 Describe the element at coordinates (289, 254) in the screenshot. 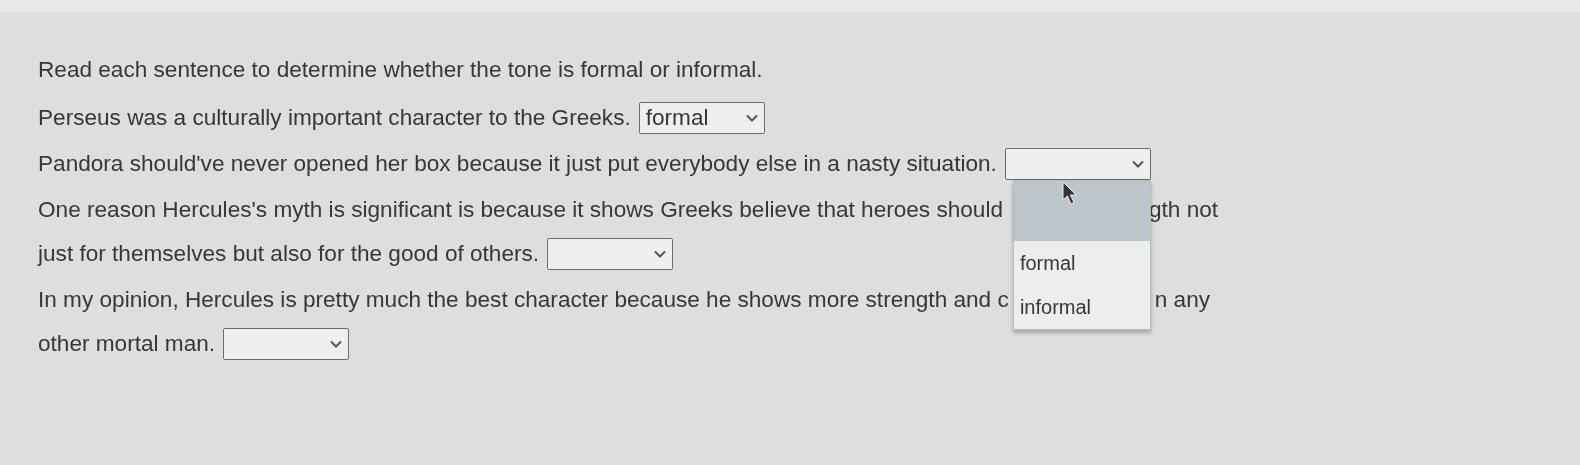

I see `sentence-text: just for themselves but also for the good of others.` at that location.